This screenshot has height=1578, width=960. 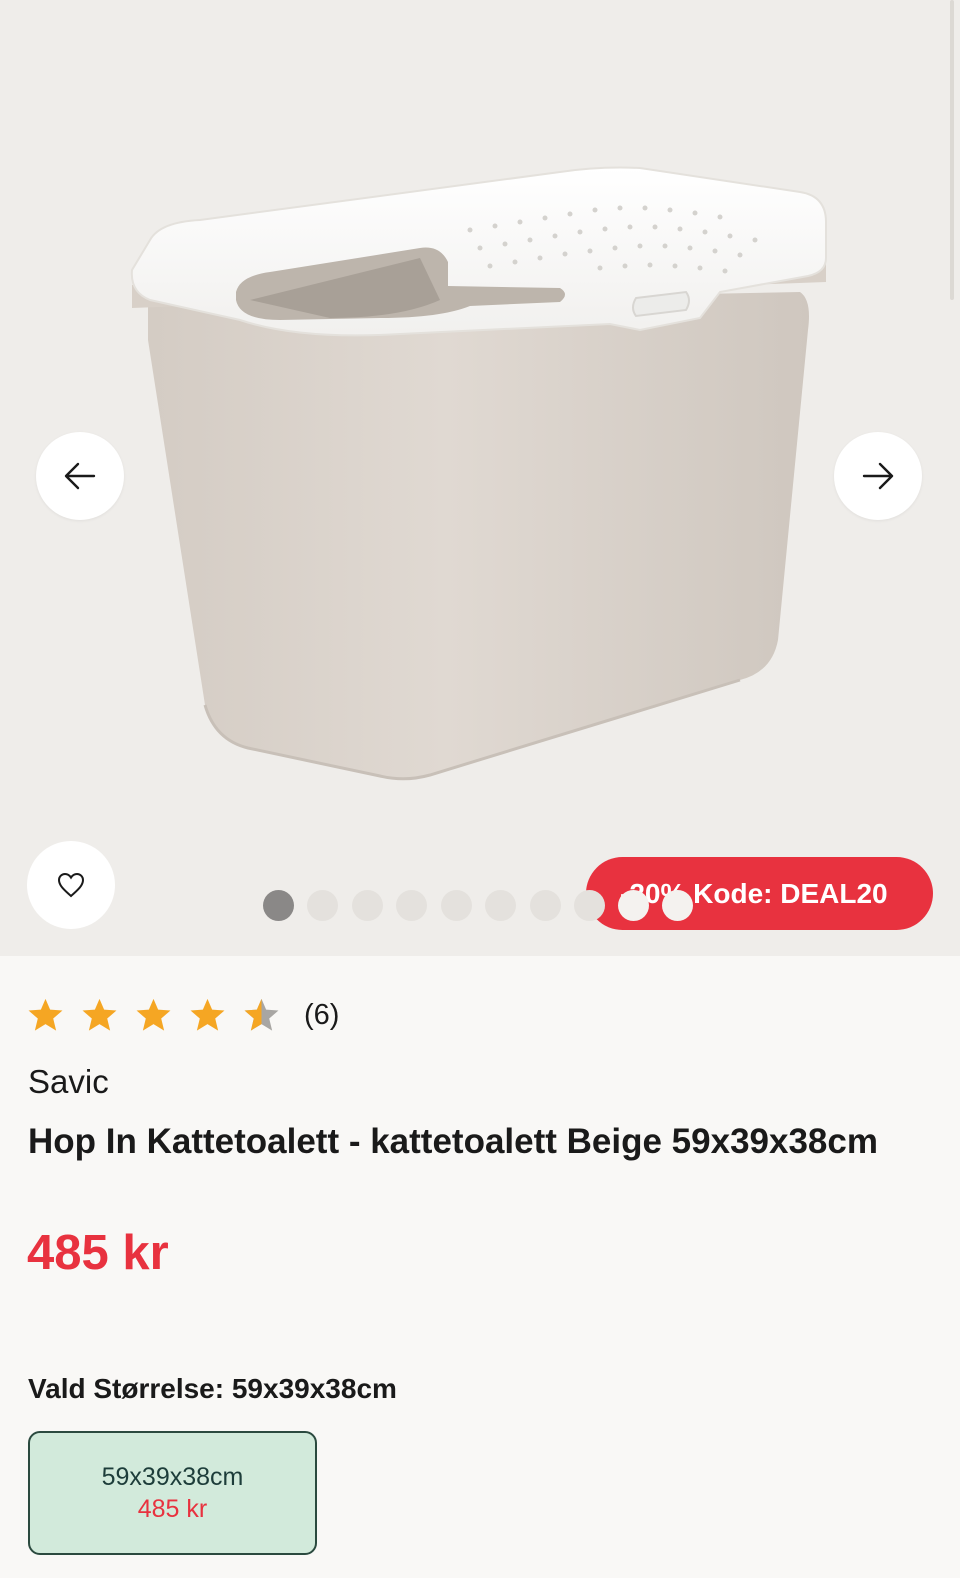 I want to click on product-rating: (6), so click(x=183, y=1015).